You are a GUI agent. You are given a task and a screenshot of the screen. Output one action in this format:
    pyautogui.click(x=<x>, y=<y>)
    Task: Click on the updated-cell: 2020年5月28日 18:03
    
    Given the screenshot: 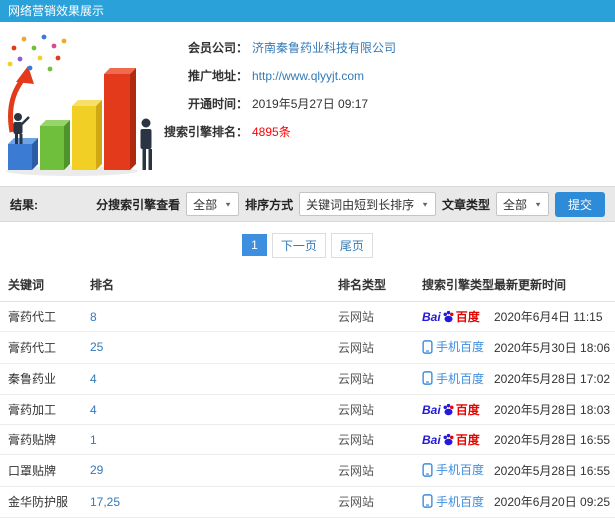 What is the action you would take?
    pyautogui.click(x=550, y=409)
    